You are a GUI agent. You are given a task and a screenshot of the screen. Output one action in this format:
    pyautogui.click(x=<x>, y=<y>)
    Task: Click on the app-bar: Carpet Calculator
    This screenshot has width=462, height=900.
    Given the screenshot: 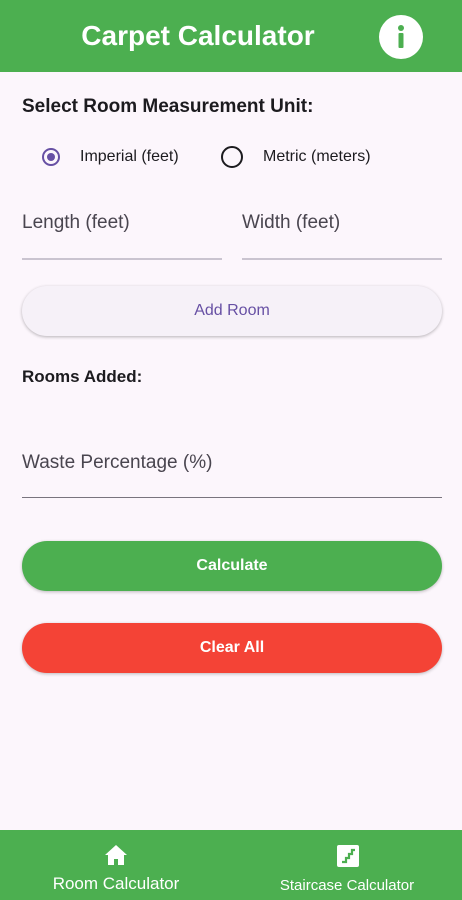 What is the action you would take?
    pyautogui.click(x=231, y=36)
    